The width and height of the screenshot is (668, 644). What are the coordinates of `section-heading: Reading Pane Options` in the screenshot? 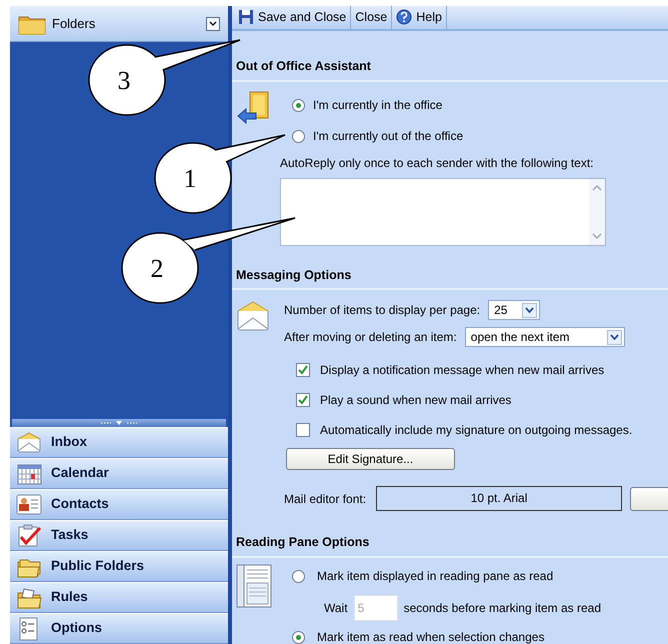 It's located at (450, 545).